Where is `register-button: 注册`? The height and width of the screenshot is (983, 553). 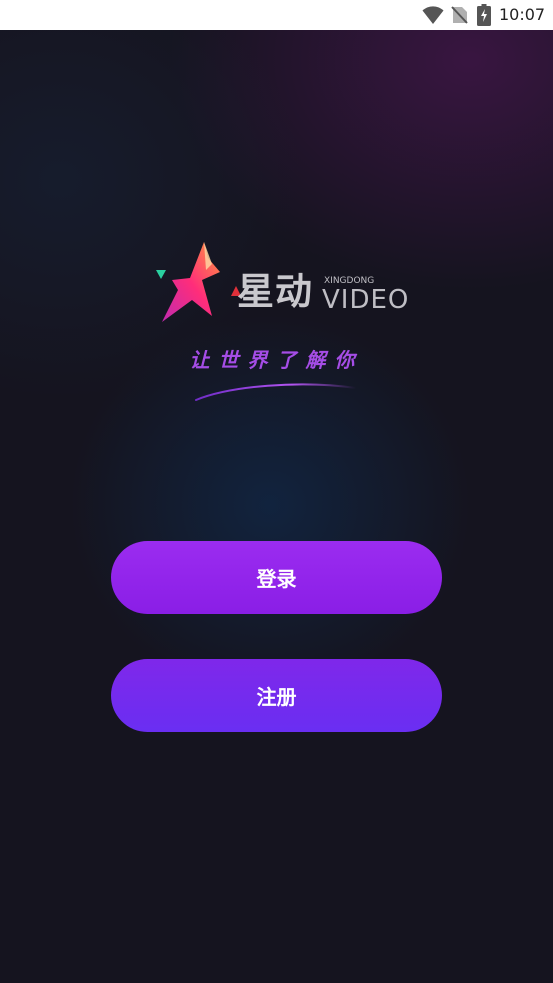
register-button: 注册 is located at coordinates (276, 695).